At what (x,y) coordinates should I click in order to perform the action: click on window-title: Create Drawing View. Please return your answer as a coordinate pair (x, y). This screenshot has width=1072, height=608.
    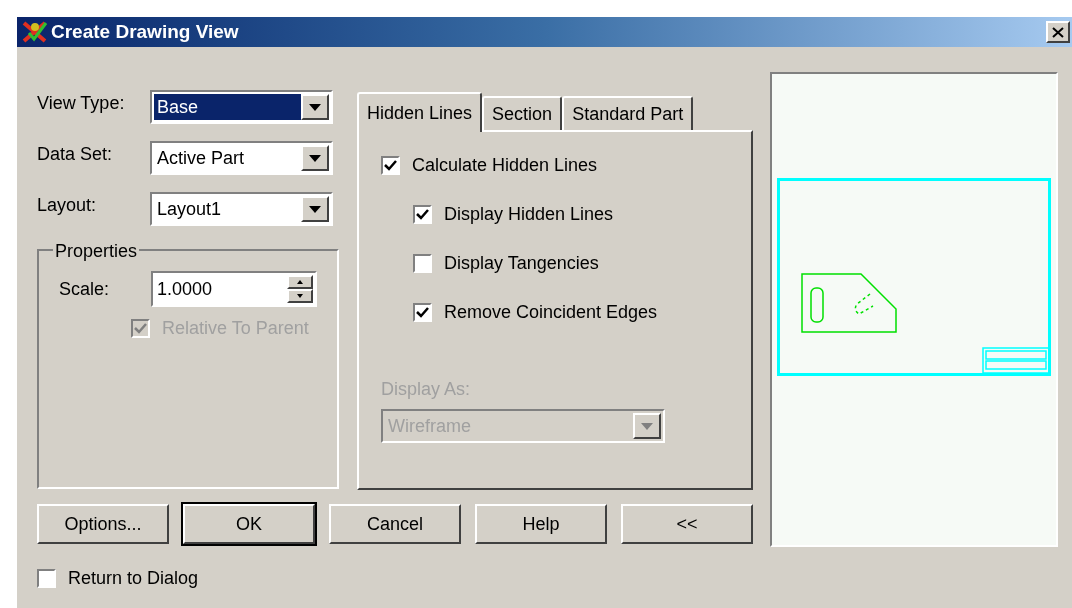
    Looking at the image, I should click on (145, 31).